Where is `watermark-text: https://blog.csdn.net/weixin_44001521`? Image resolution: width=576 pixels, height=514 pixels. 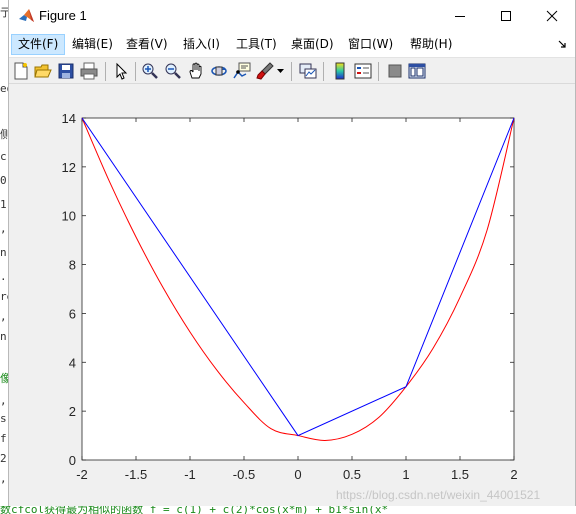
watermark-text: https://blog.csdn.net/weixin_44001521 is located at coordinates (438, 495).